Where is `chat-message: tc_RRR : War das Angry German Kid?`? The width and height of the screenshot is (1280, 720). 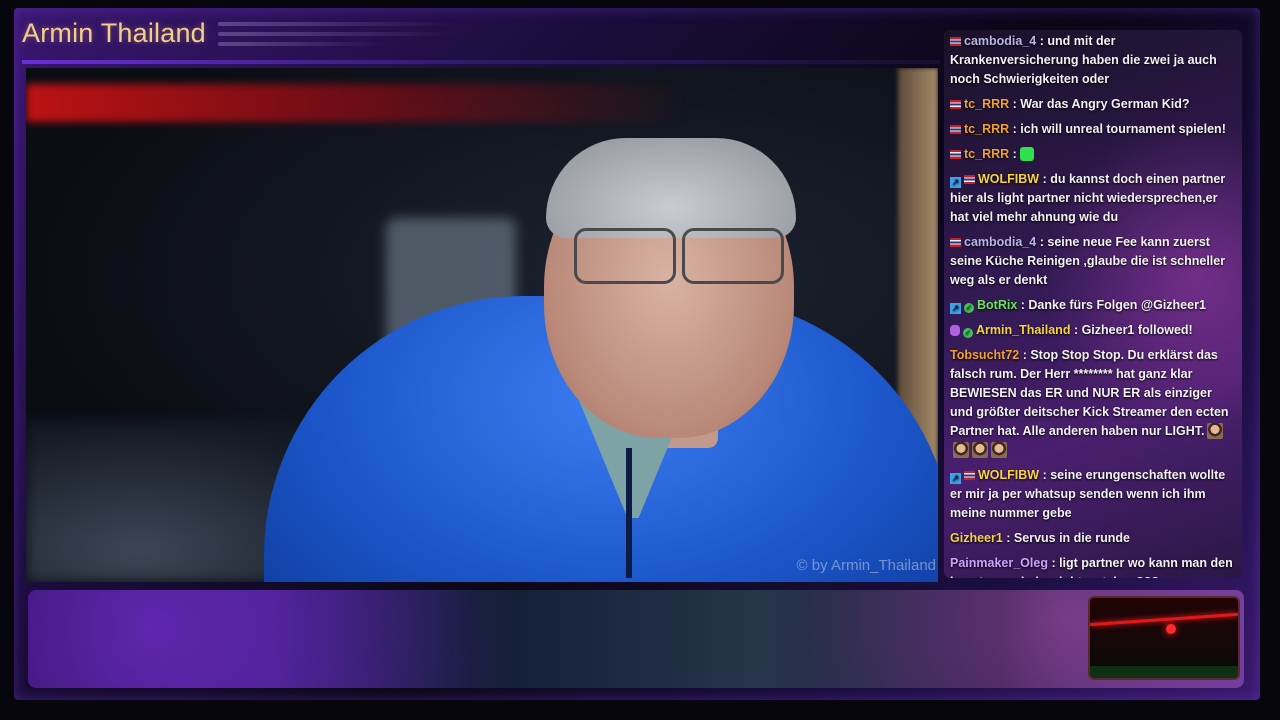
chat-message: tc_RRR : War das Angry German Kid? is located at coordinates (1093, 105).